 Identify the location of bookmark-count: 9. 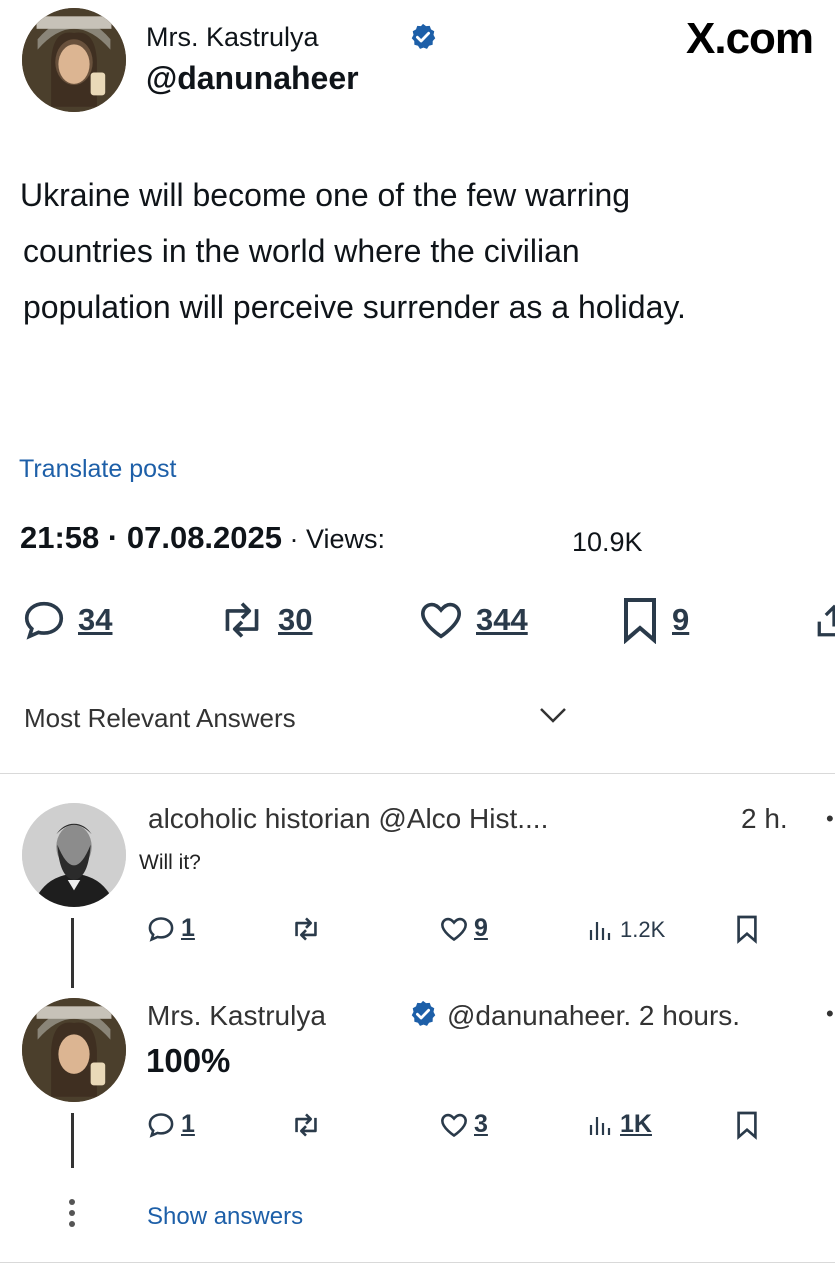
(681, 619).